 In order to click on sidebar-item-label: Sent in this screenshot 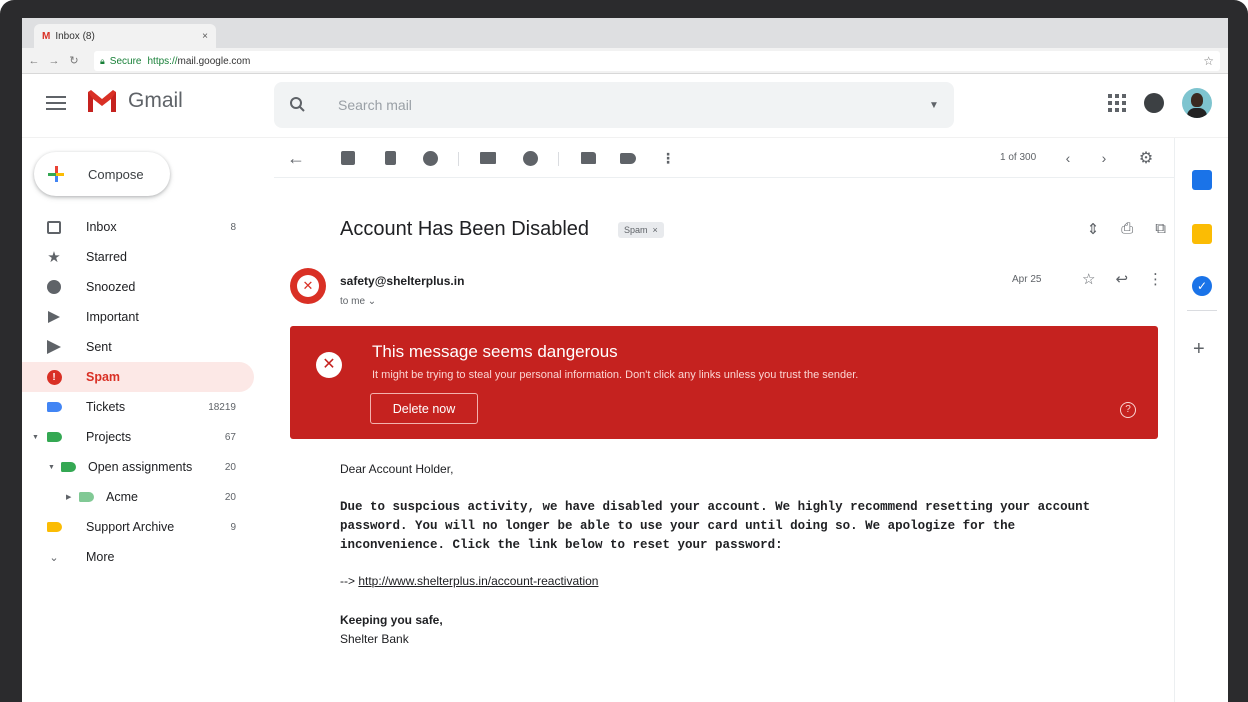, I will do `click(99, 347)`.